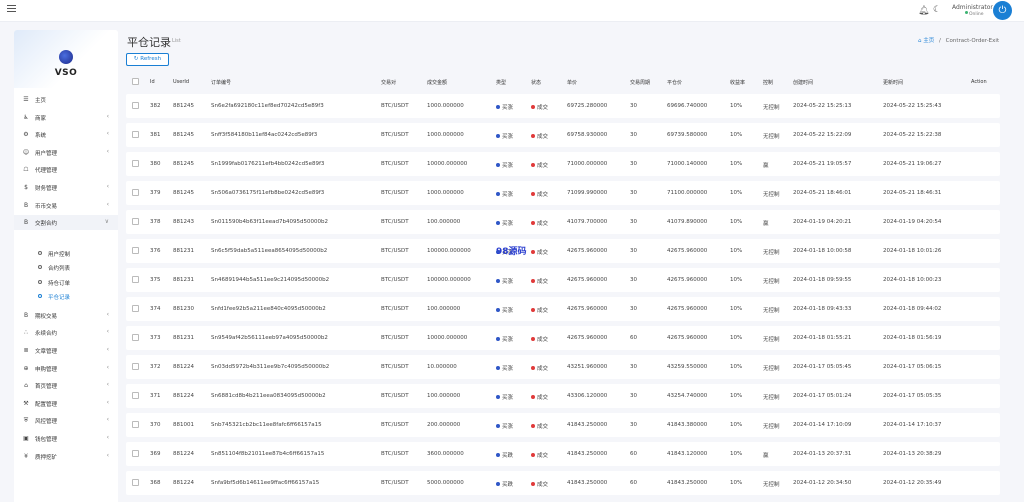 Image resolution: width=1024 pixels, height=502 pixels. What do you see at coordinates (265, 483) in the screenshot?
I see `cell-order-value: Snfa9bf5d6b14611ee9ffac6ff66157a15` at bounding box center [265, 483].